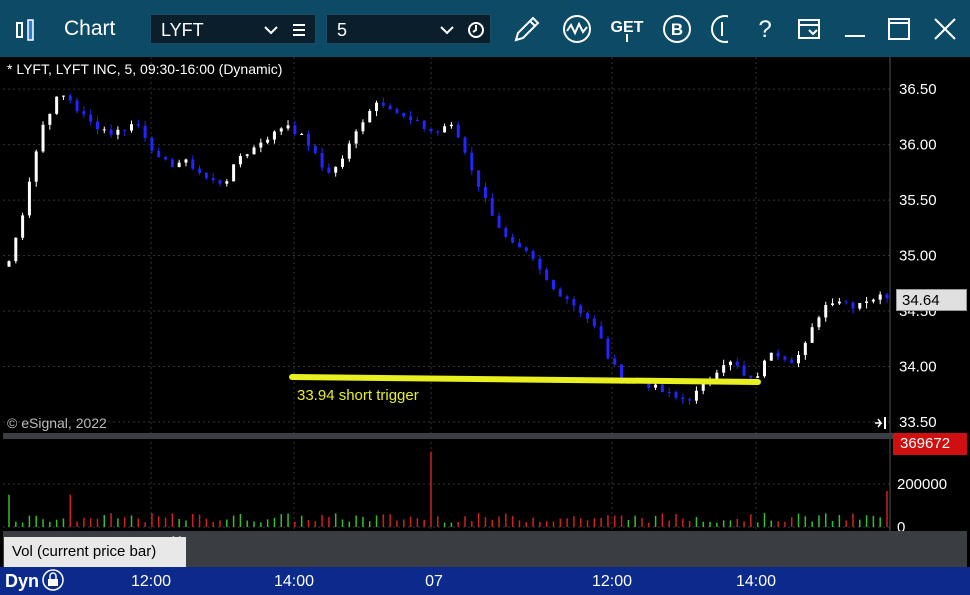 This screenshot has width=970, height=595. Describe the element at coordinates (22, 581) in the screenshot. I see `dynamic-mode-label: Dyn` at that location.